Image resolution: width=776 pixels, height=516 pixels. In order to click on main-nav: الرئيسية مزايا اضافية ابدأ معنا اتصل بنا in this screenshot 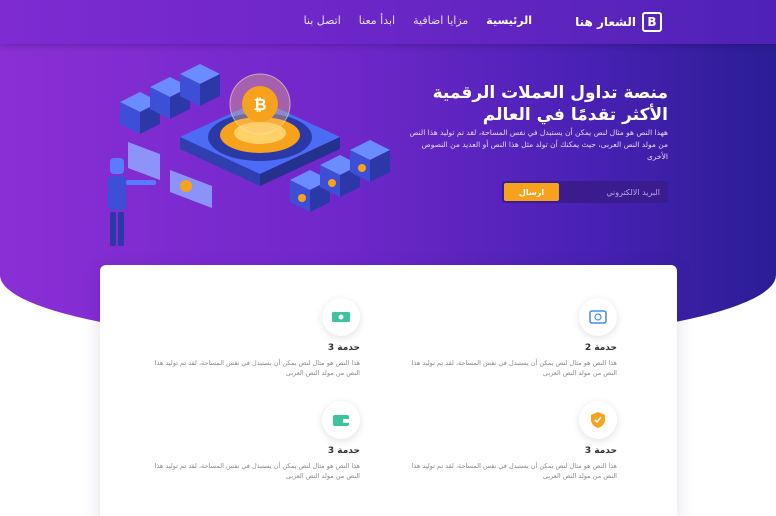, I will do `click(418, 20)`.